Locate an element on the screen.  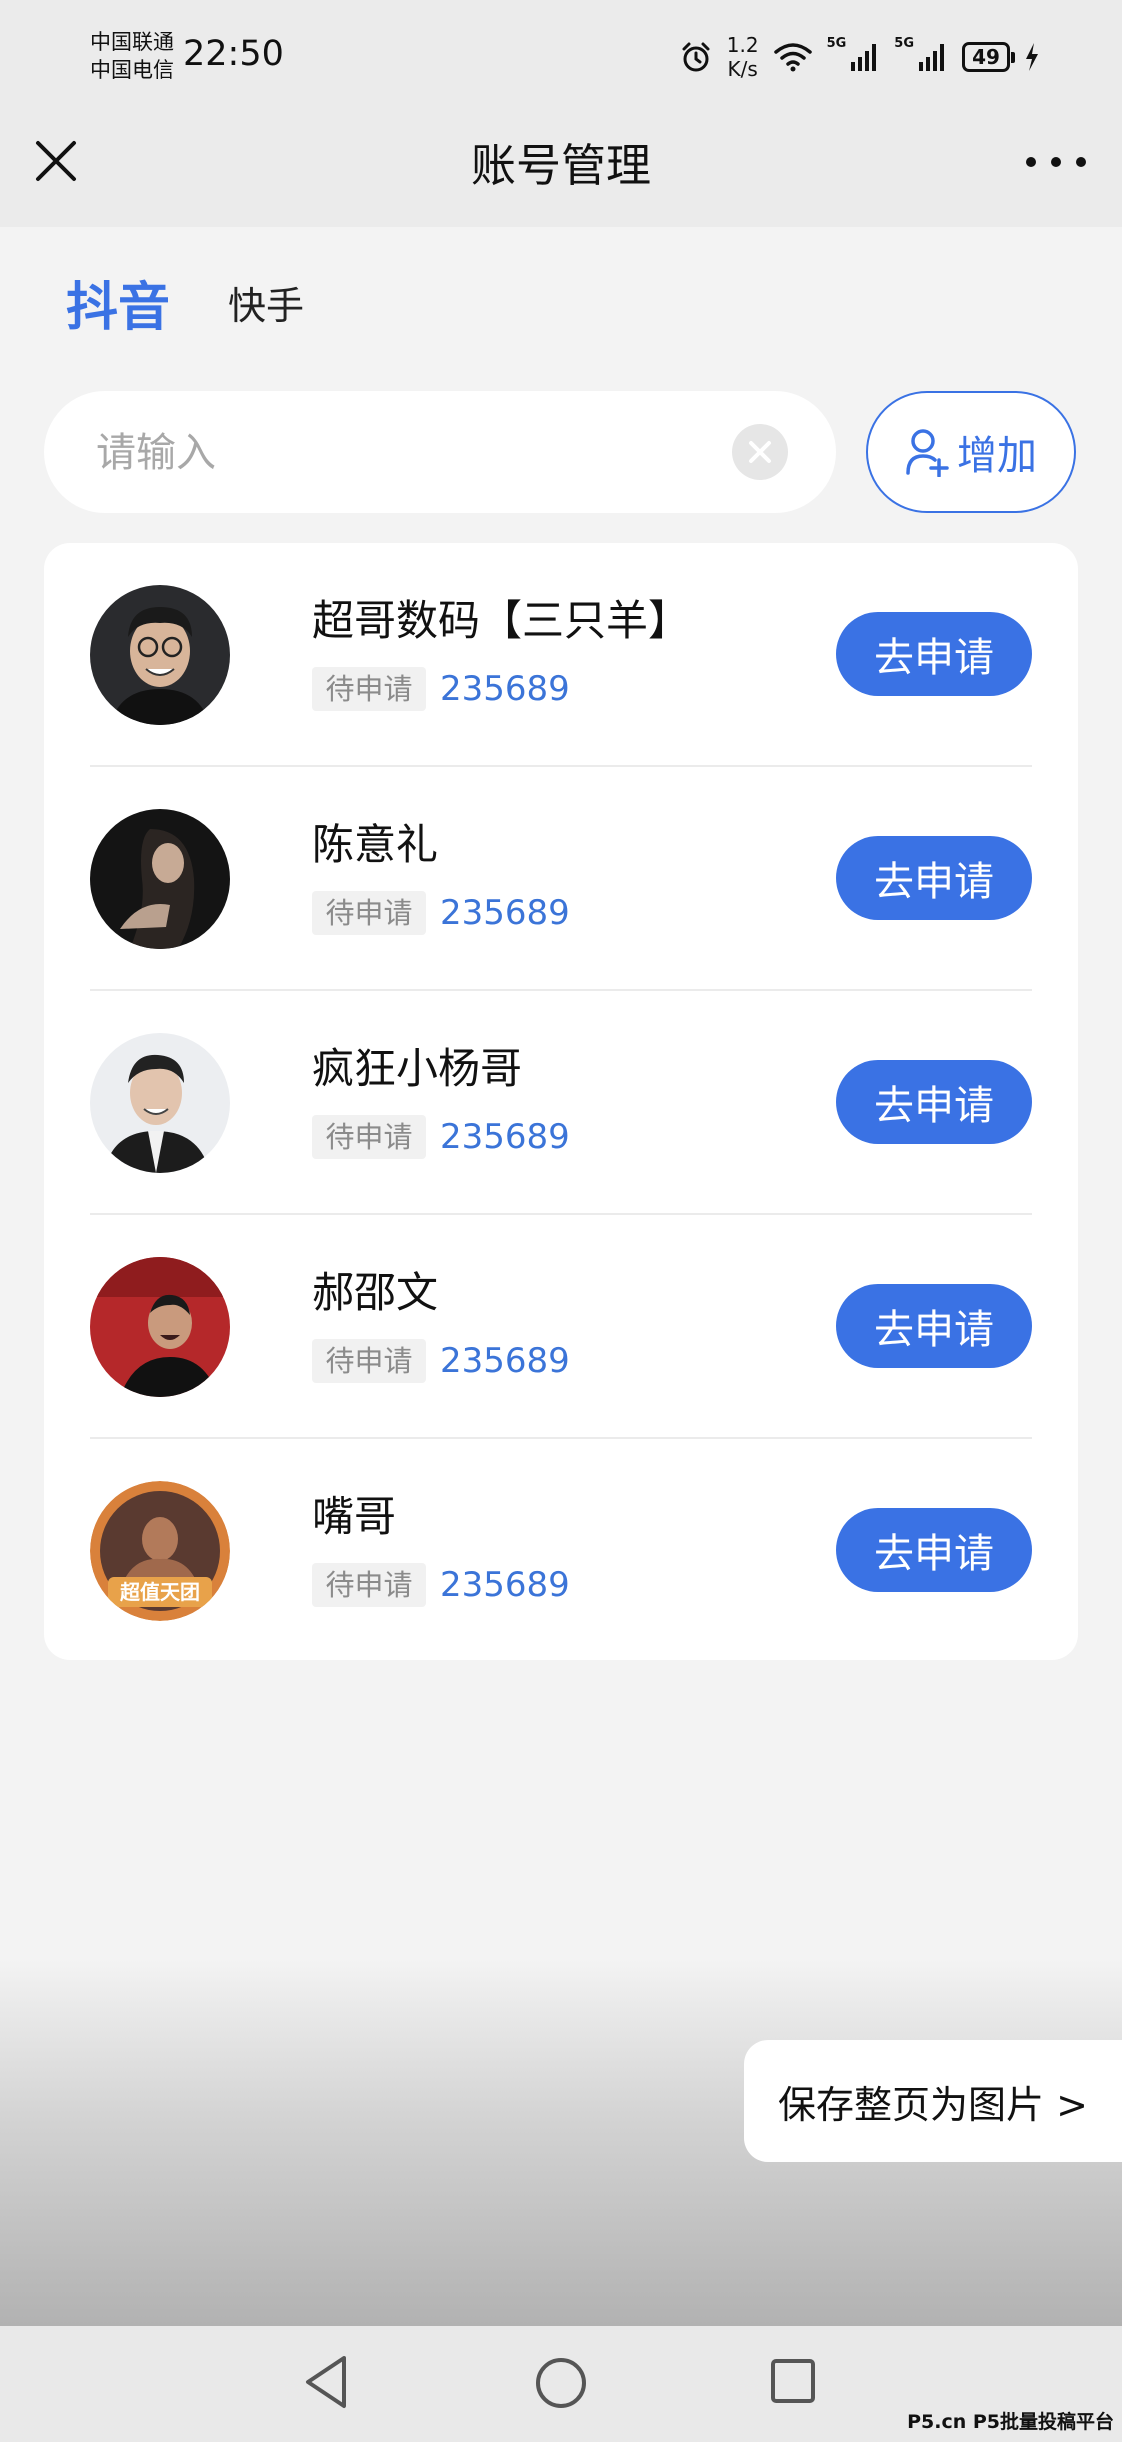
add-user-icon is located at coordinates (927, 453).